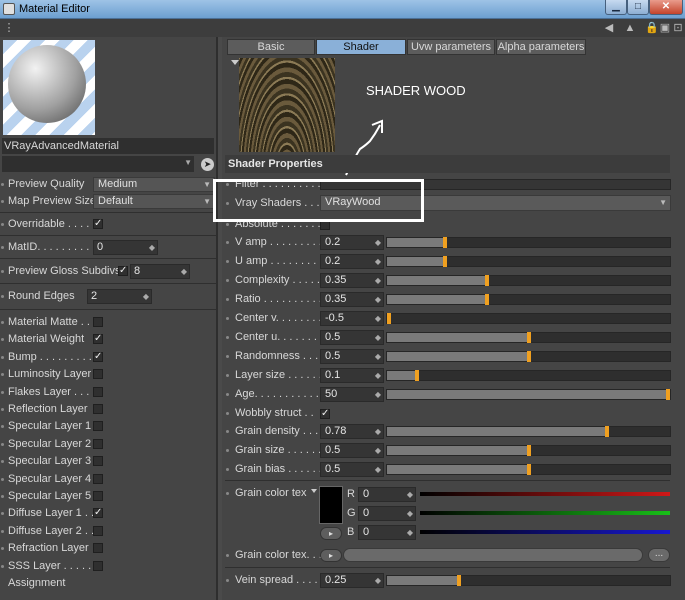 This screenshot has width=685, height=600. I want to click on arrow-left-icon: ◀, so click(609, 28).